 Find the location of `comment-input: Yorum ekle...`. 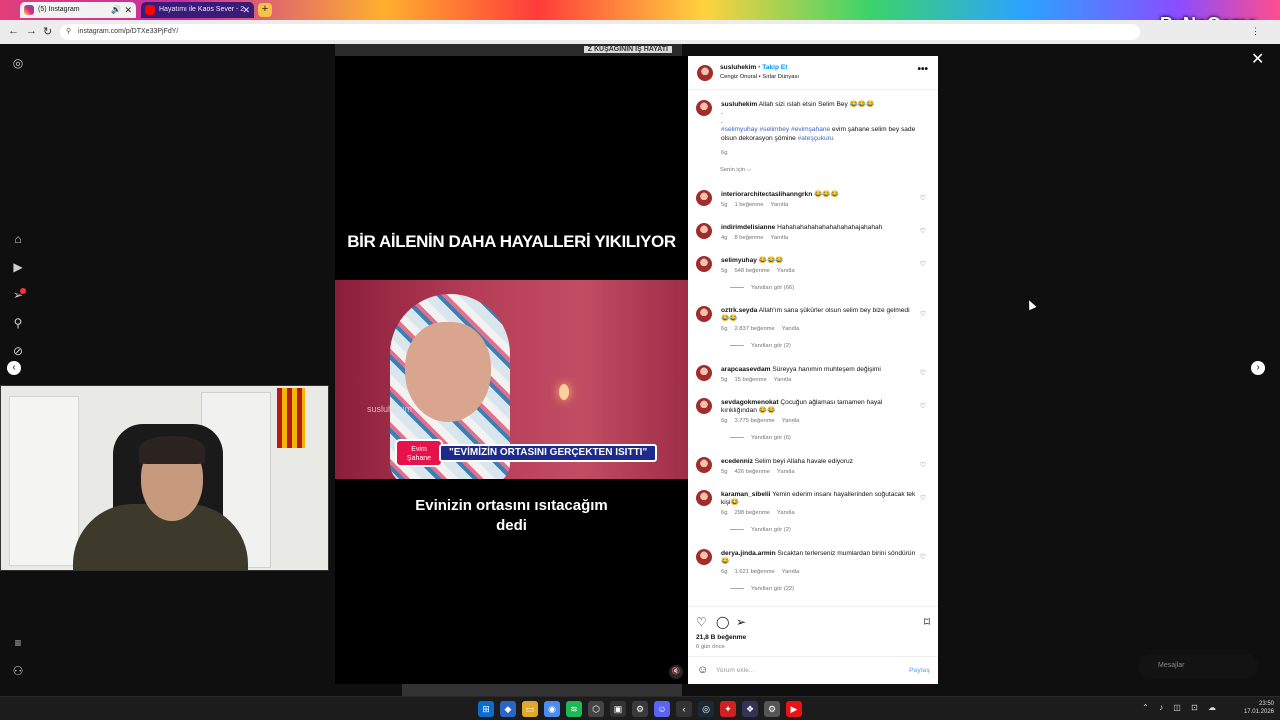

comment-input: Yorum ekle... is located at coordinates (735, 670).